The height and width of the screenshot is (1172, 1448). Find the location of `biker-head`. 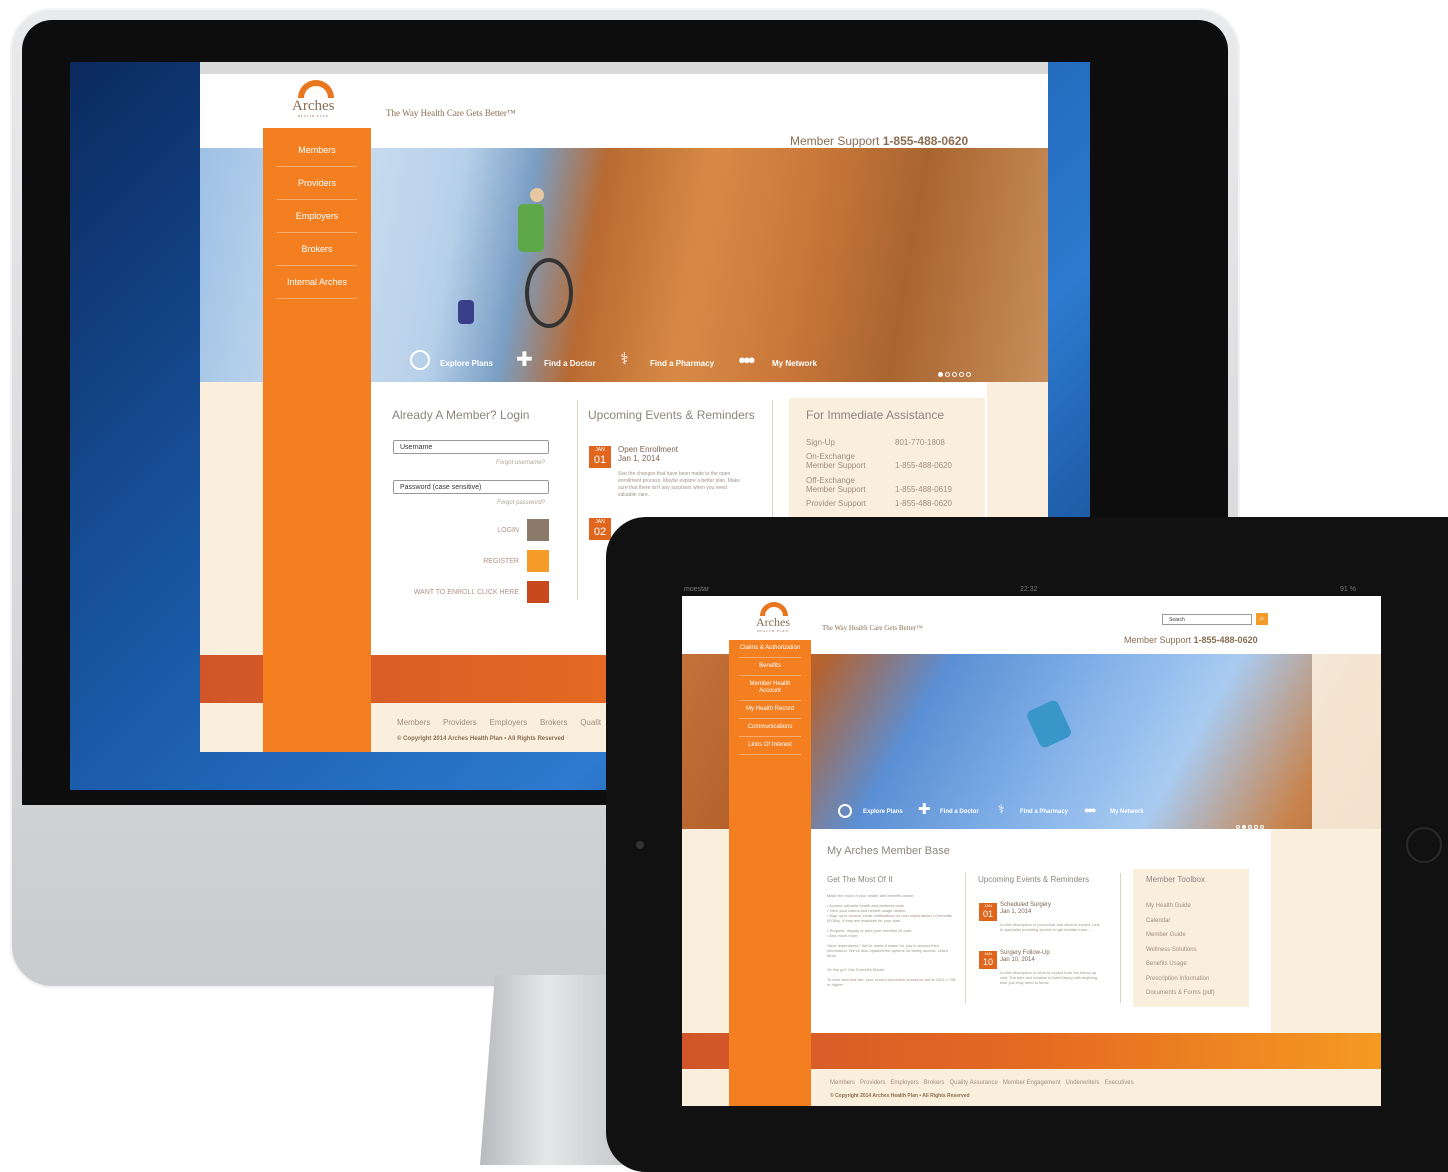

biker-head is located at coordinates (537, 195).